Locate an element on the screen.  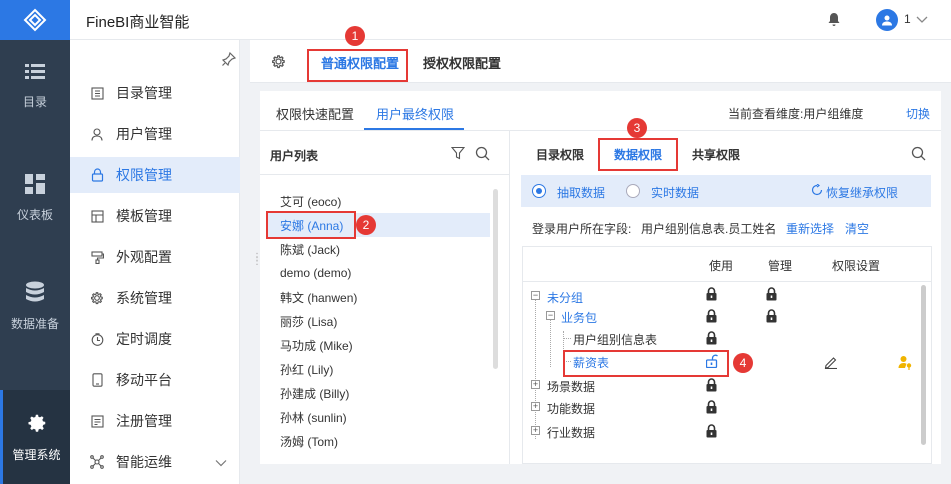
tree-node: 未分组 is located at coordinates (565, 297).